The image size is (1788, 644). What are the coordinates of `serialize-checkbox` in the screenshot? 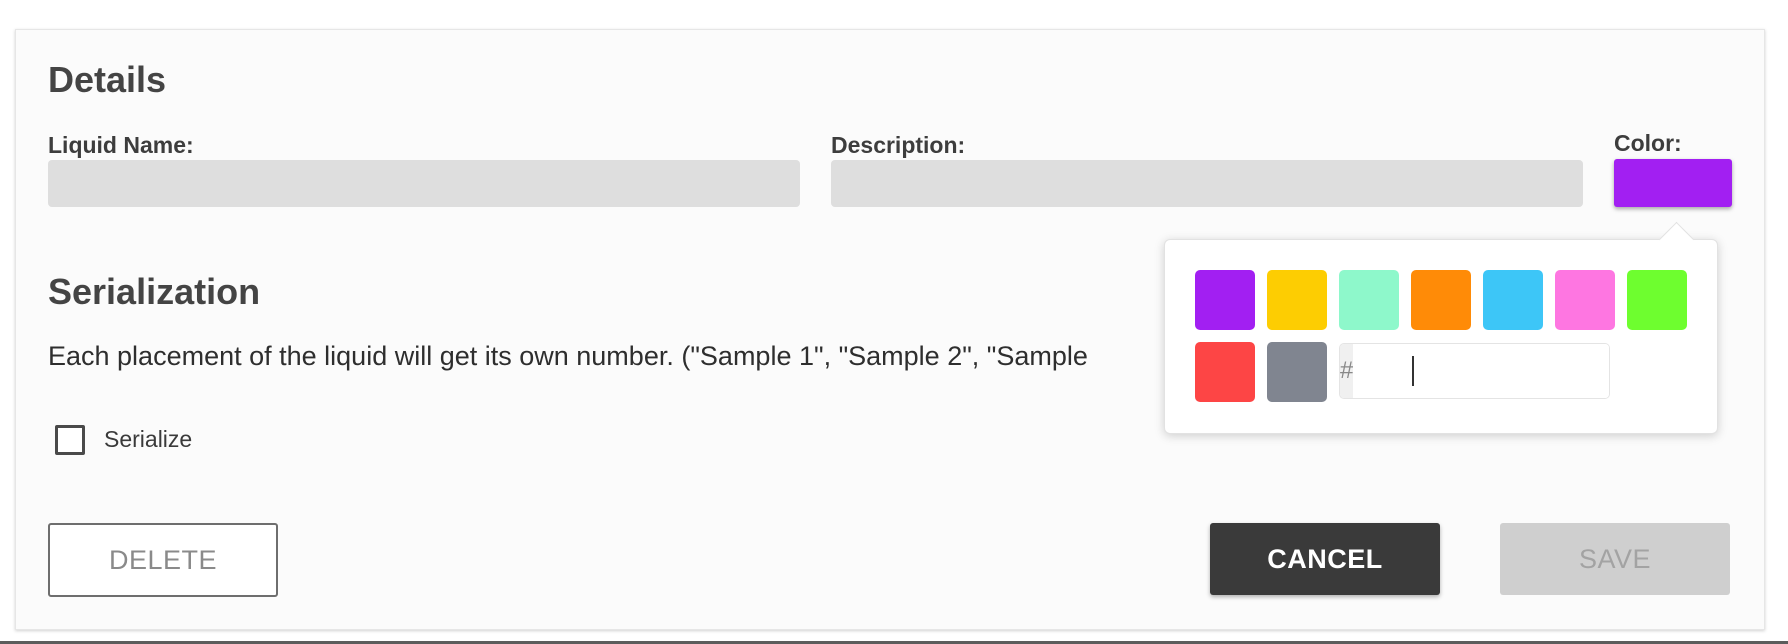 It's located at (70, 440).